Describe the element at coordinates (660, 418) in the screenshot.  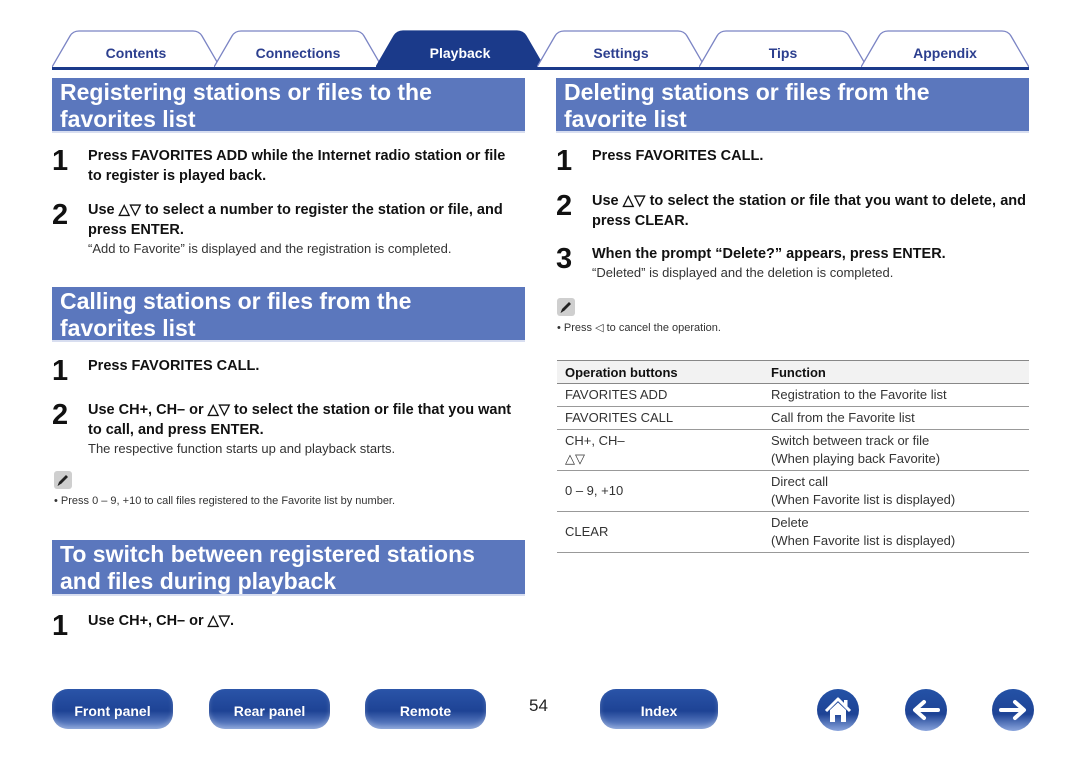
I see `button-cell: FAVORITES CALL` at that location.